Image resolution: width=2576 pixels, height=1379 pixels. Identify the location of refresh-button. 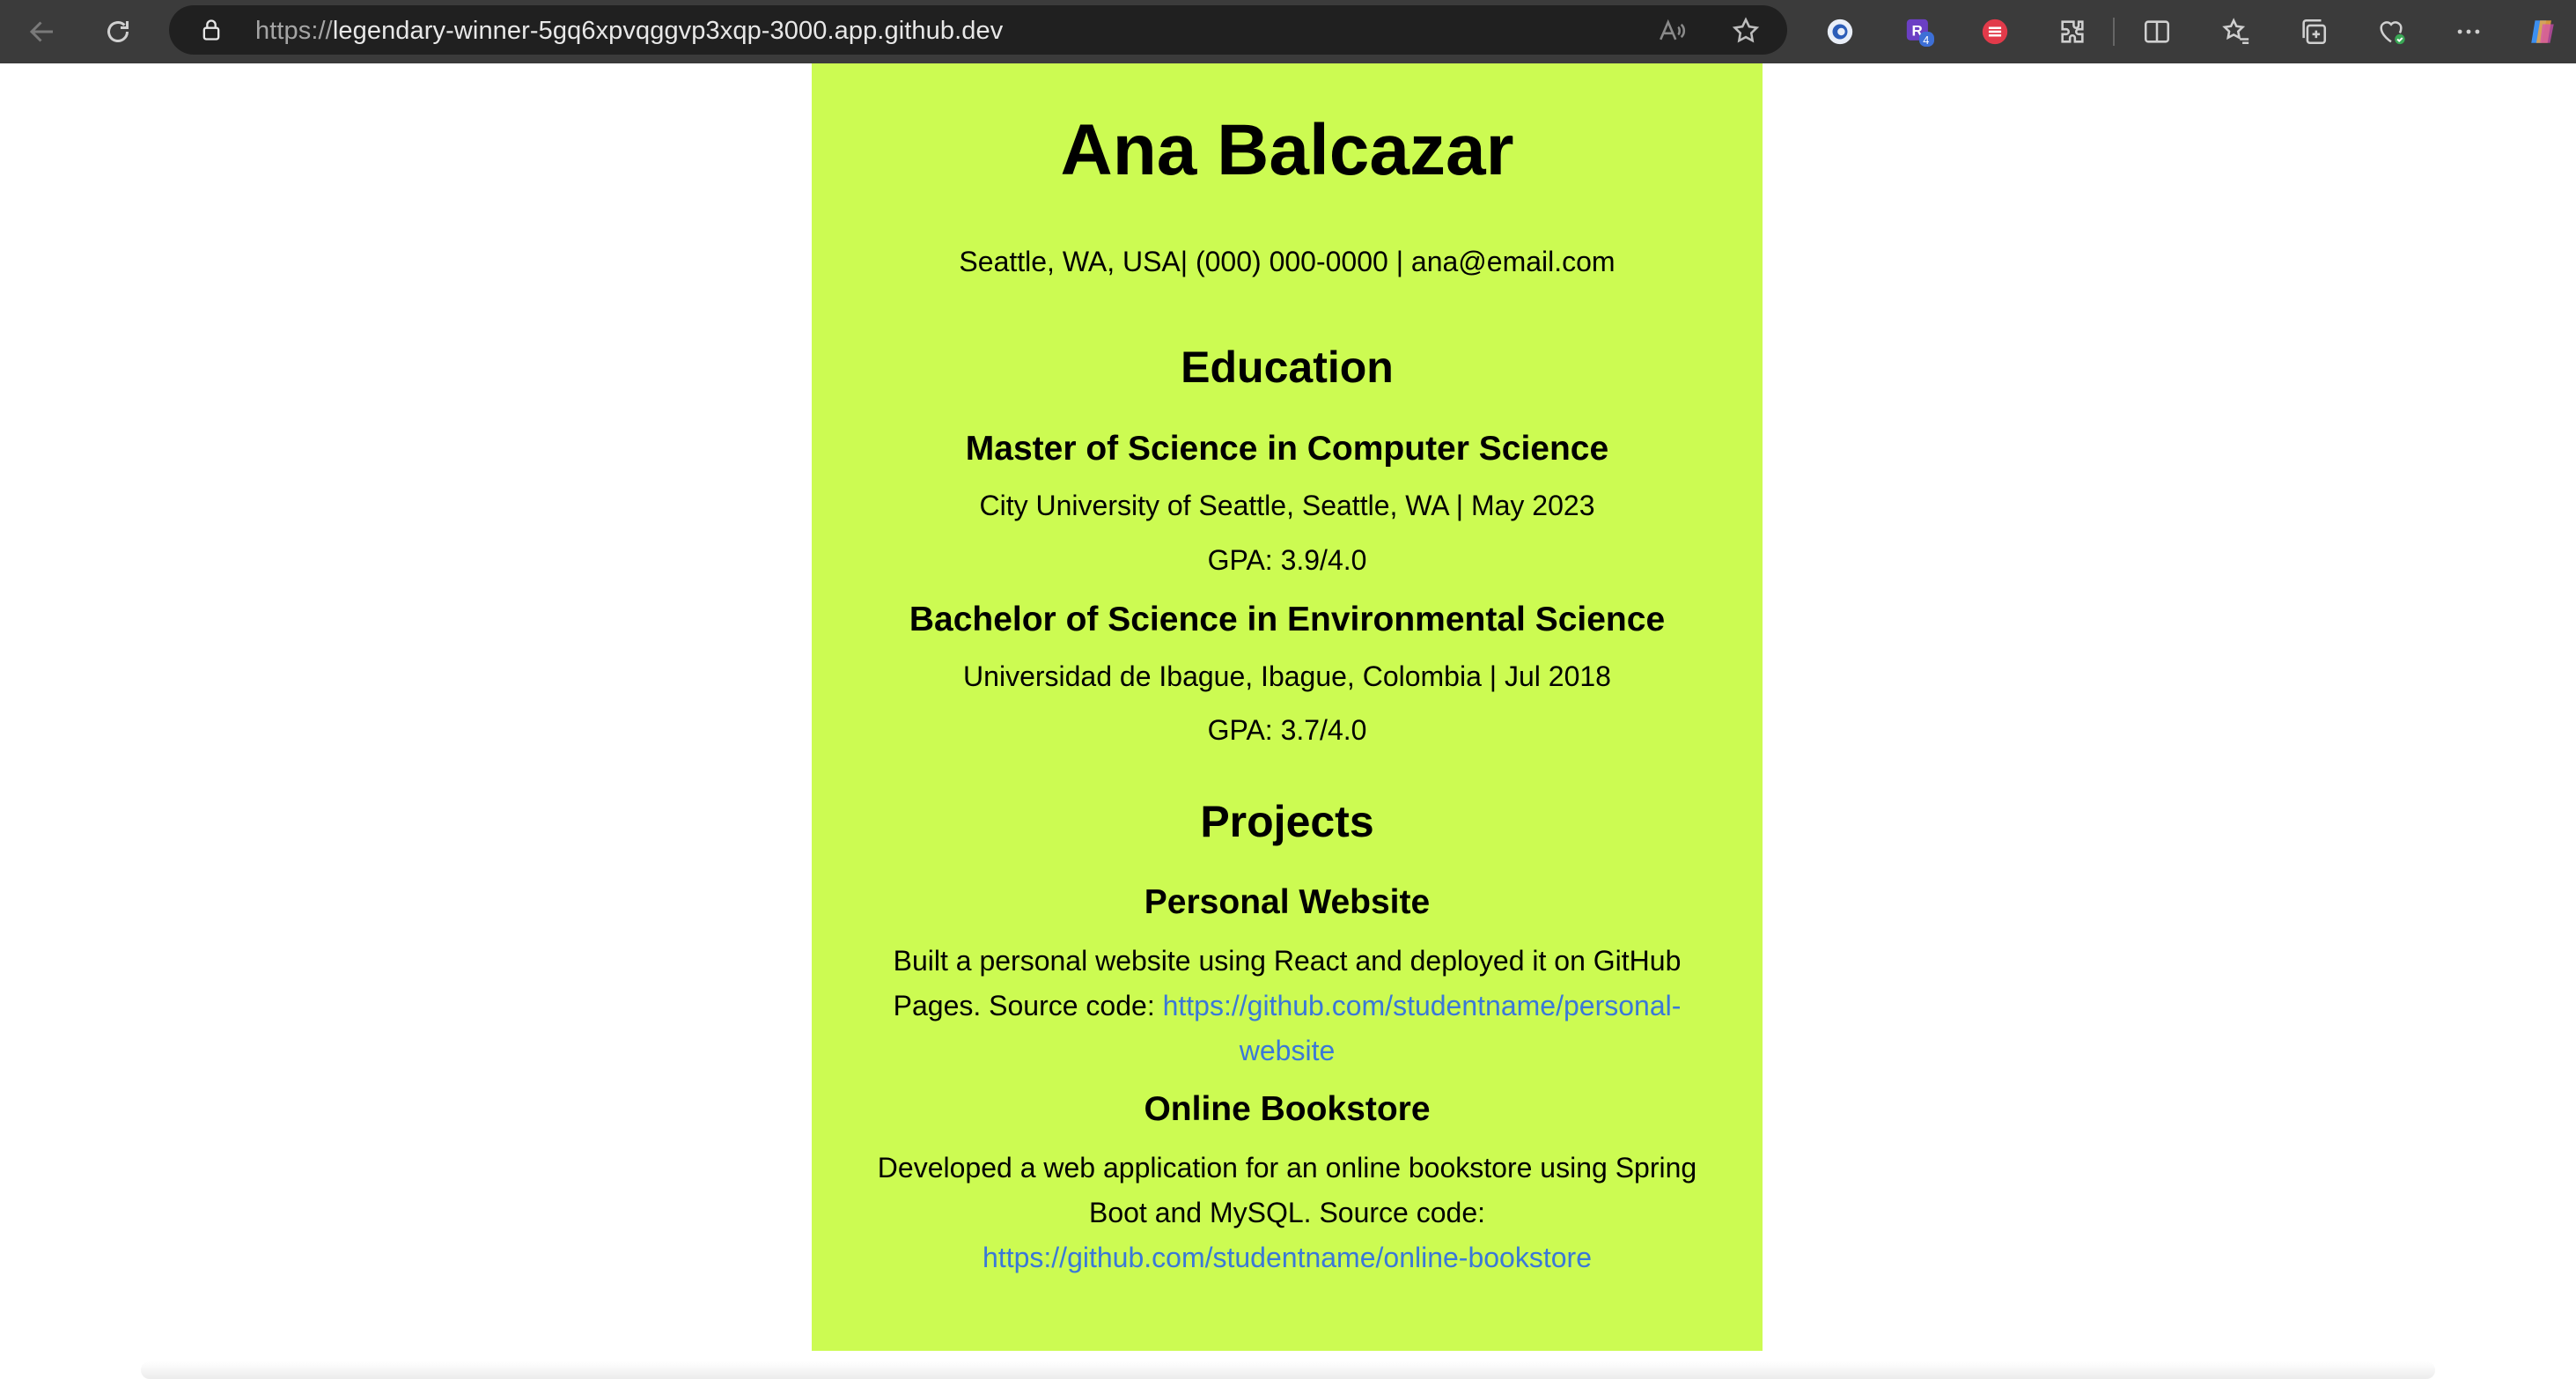
(118, 32).